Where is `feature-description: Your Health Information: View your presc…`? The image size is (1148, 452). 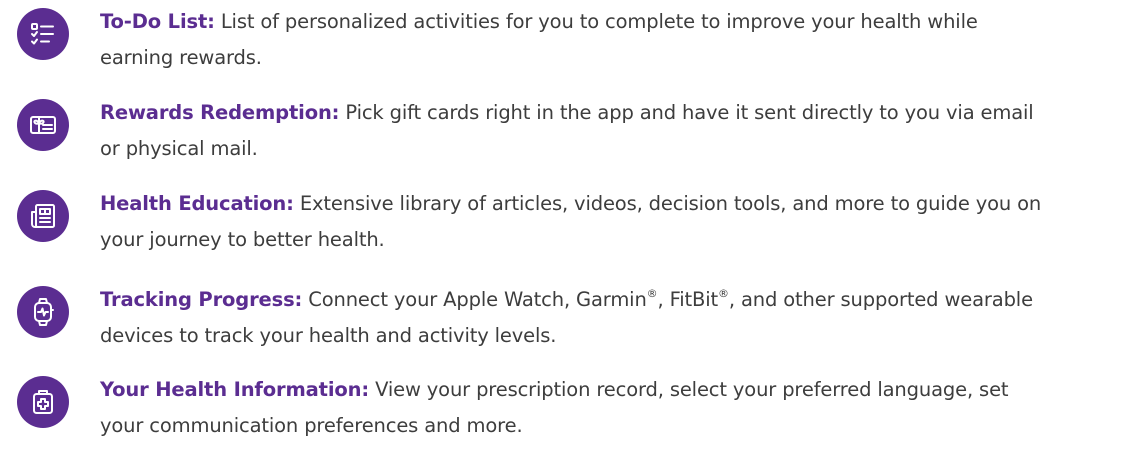
feature-description: Your Health Information: View your presc… is located at coordinates (615, 408).